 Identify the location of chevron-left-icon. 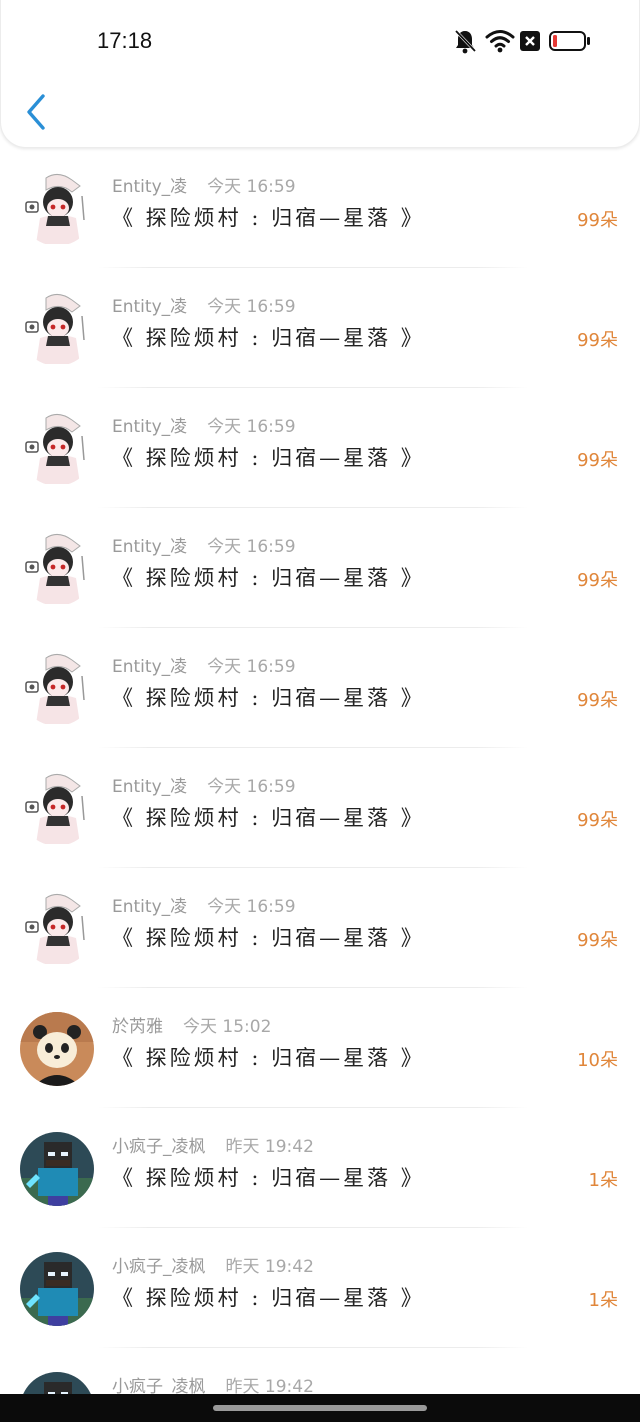
(36, 112).